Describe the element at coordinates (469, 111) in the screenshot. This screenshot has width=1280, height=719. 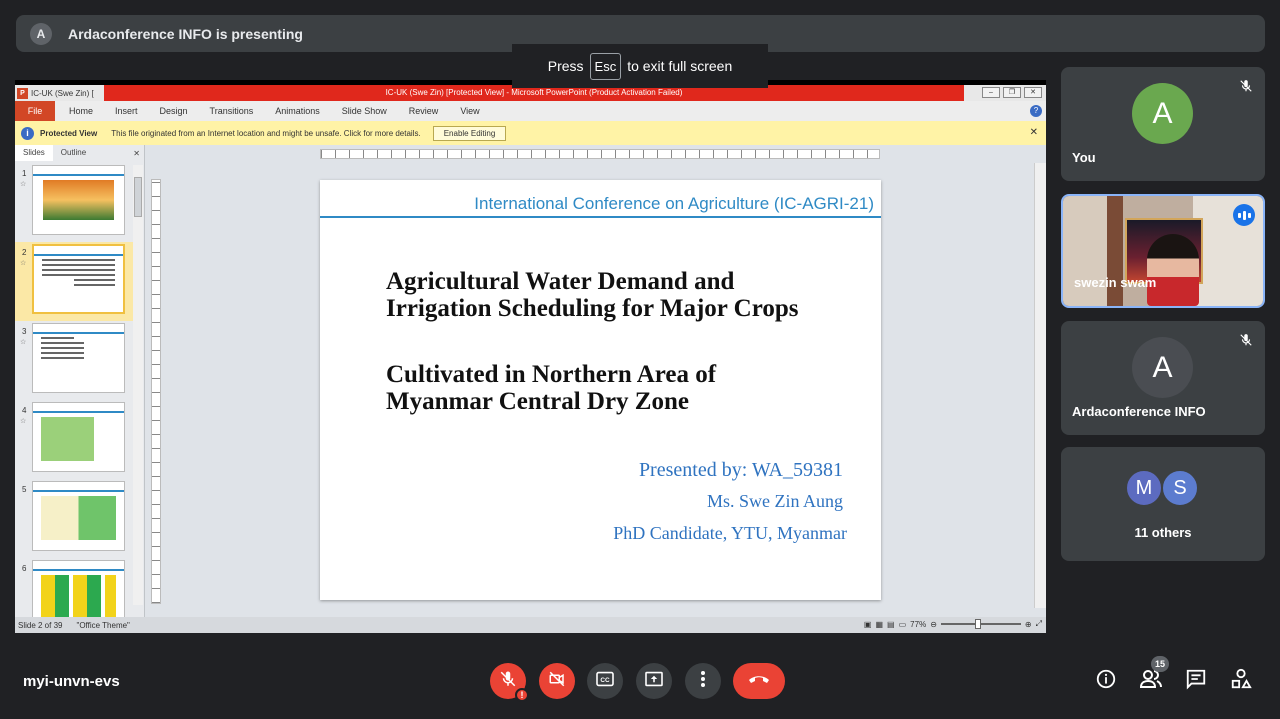
I see `ribbon-tab-view: View` at that location.